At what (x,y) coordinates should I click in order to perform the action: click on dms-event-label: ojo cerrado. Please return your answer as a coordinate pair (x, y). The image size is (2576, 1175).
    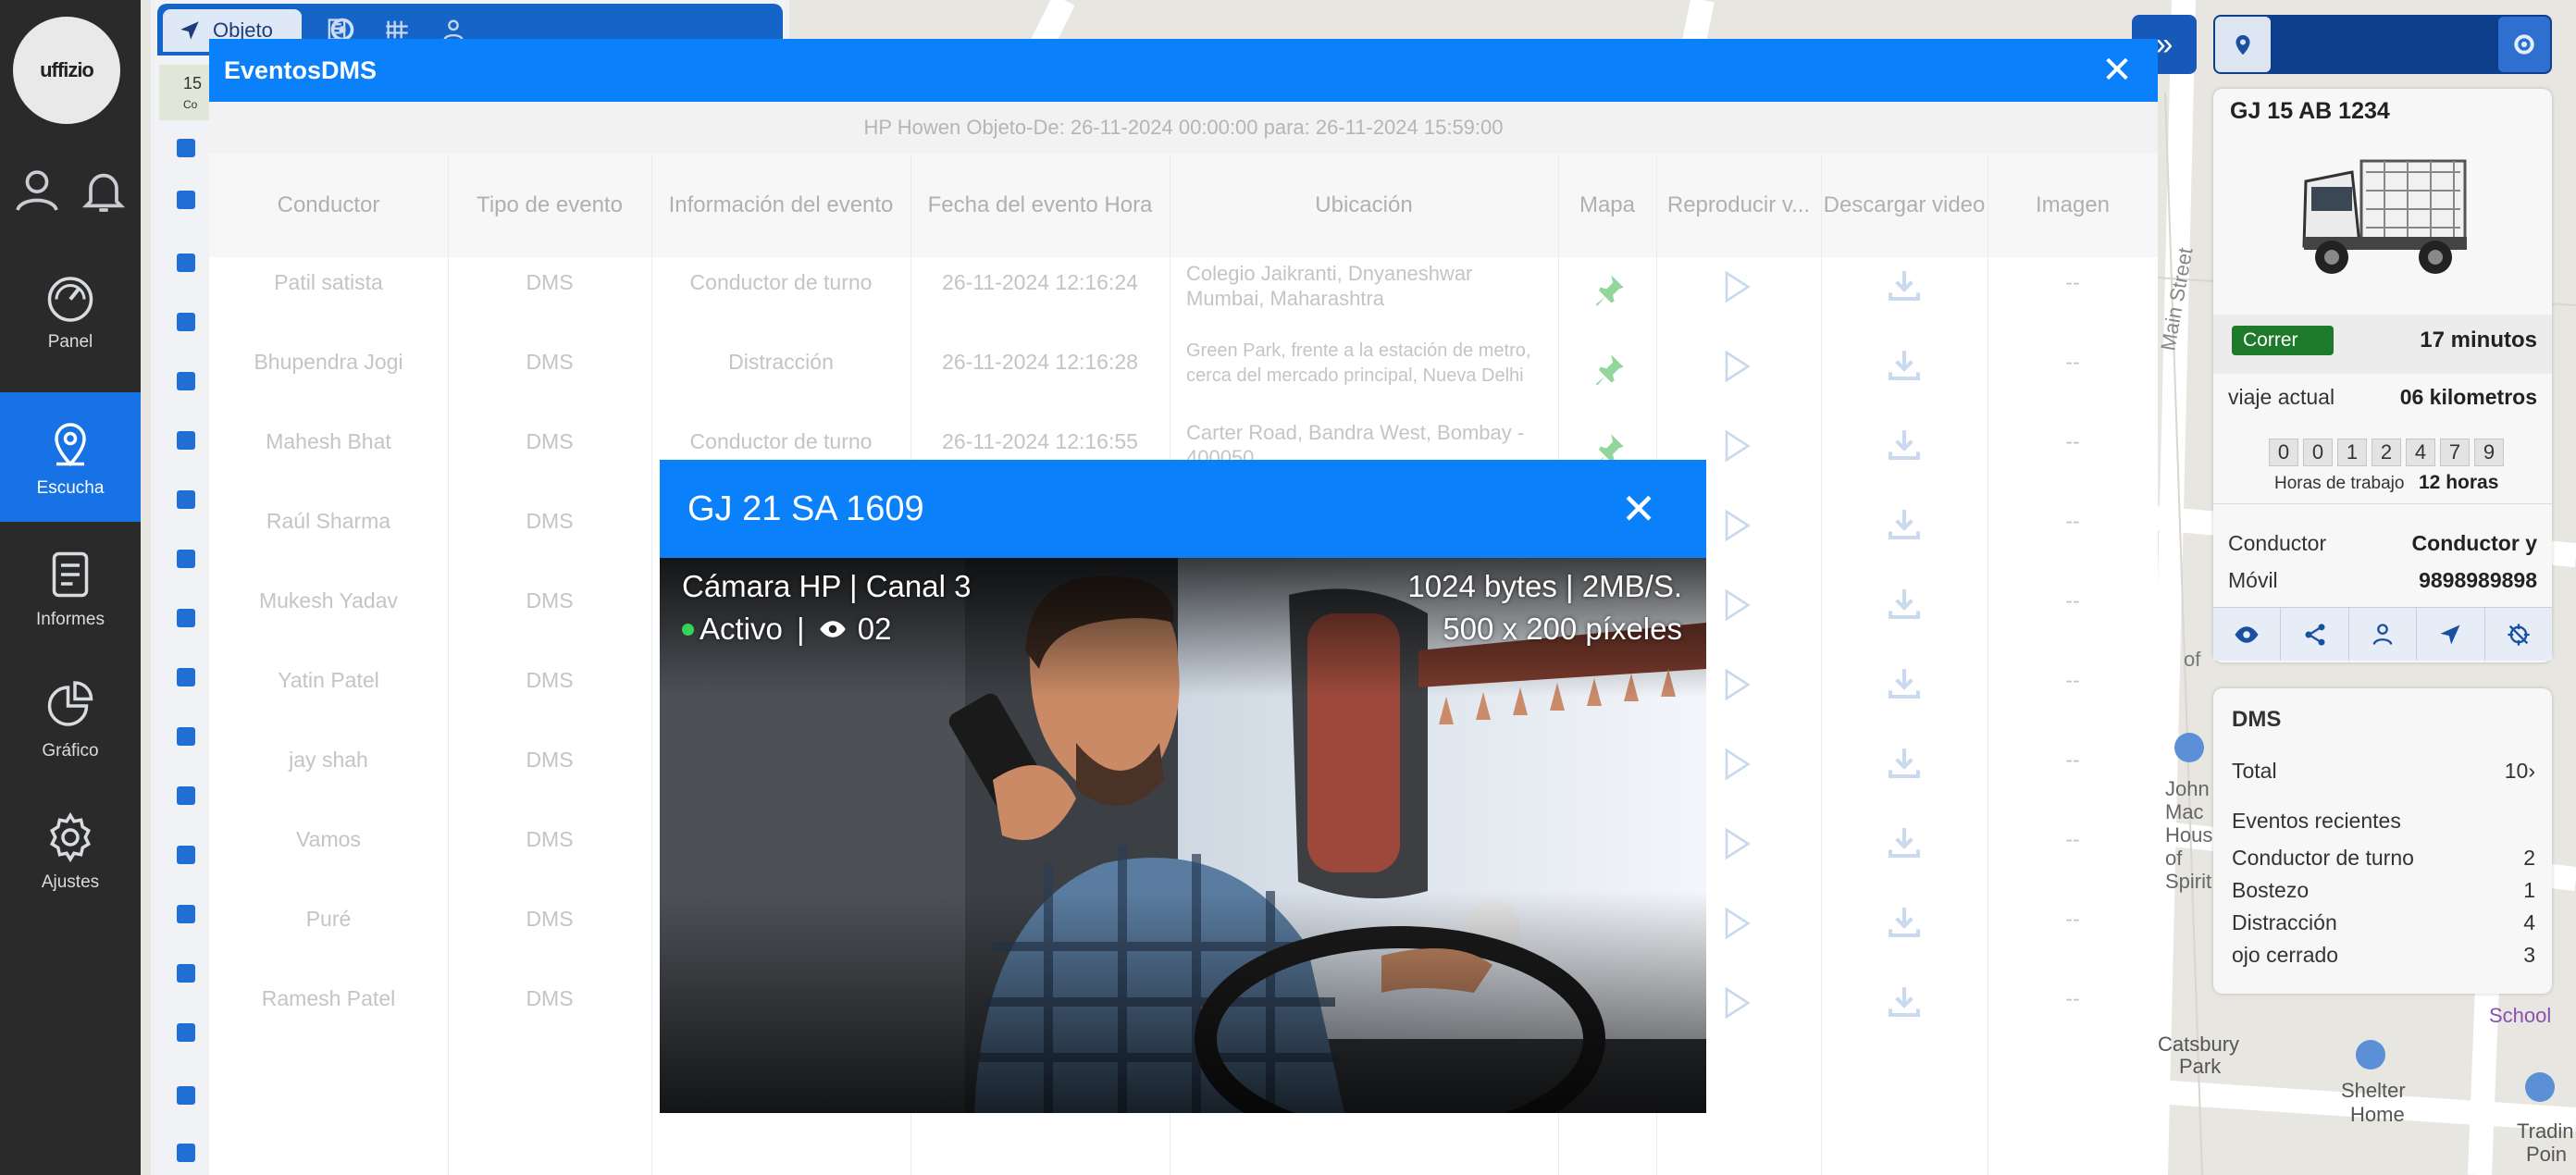
    Looking at the image, I should click on (2285, 955).